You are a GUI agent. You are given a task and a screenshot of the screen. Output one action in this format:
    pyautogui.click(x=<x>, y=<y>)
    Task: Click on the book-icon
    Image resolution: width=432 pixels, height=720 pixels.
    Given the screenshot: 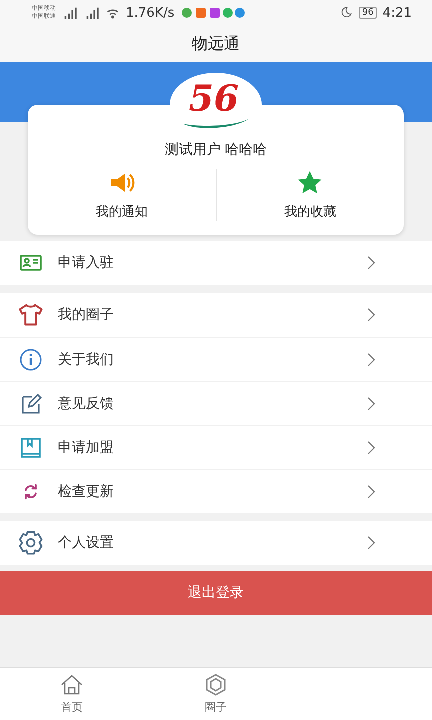 What is the action you would take?
    pyautogui.click(x=31, y=448)
    